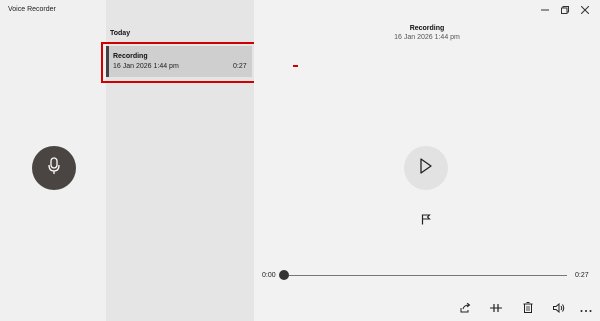 This screenshot has height=321, width=600. I want to click on play-icon, so click(426, 168).